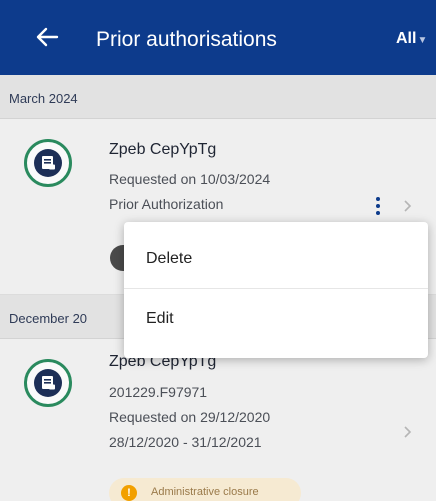  I want to click on caret-down-icon: ▼, so click(422, 40).